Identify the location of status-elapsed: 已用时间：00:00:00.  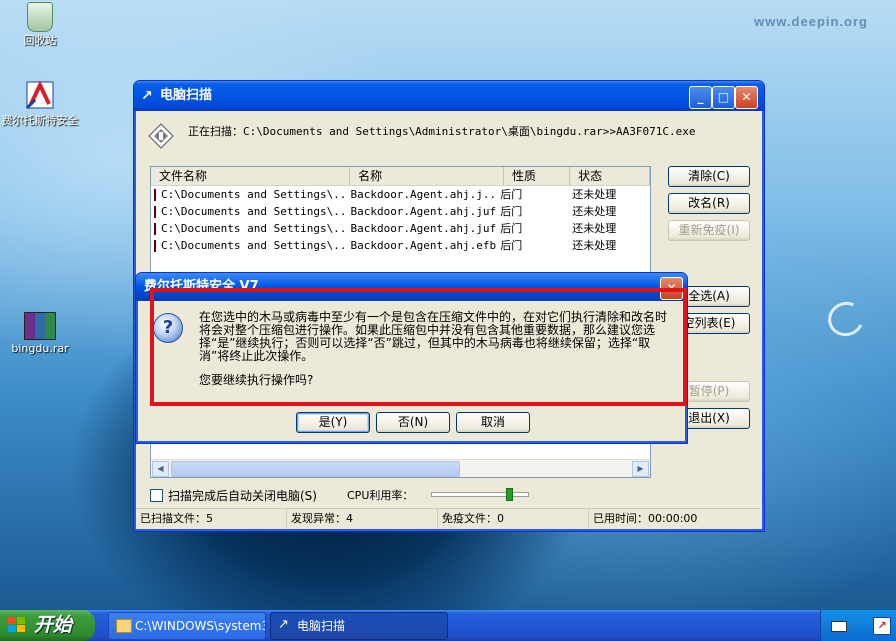
(645, 518).